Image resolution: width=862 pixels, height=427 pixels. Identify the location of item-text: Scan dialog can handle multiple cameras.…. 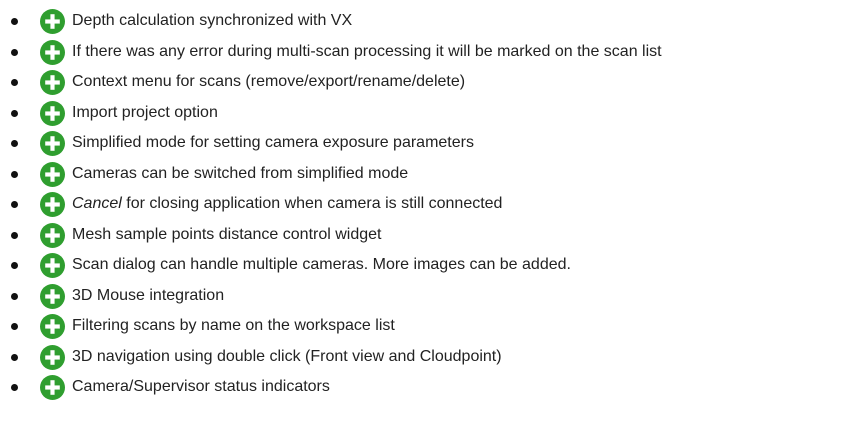
(321, 265).